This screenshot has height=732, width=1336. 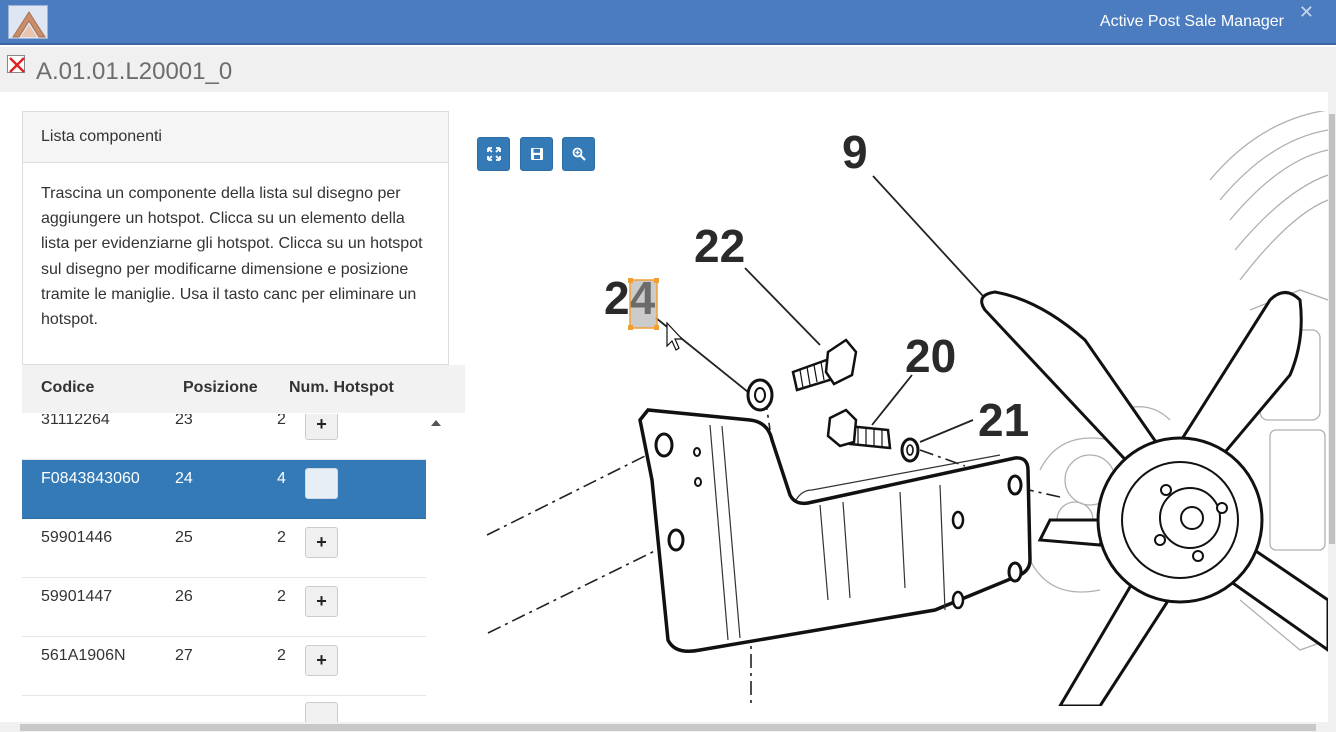 What do you see at coordinates (668, 69) in the screenshot?
I see `document-bar: A.01.01.L20001_0` at bounding box center [668, 69].